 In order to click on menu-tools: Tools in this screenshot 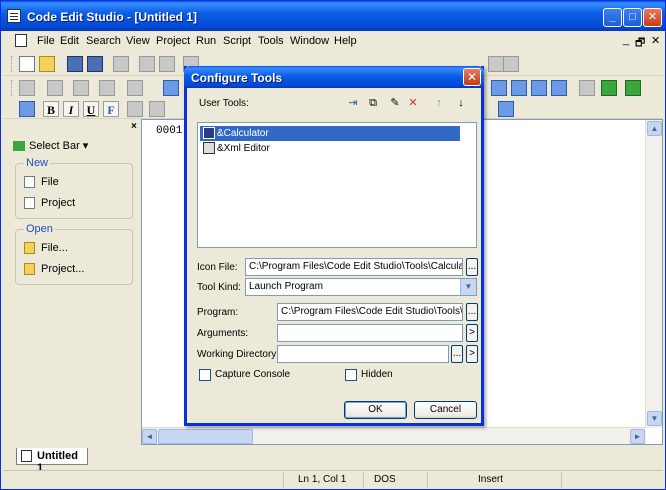, I will do `click(271, 41)`.